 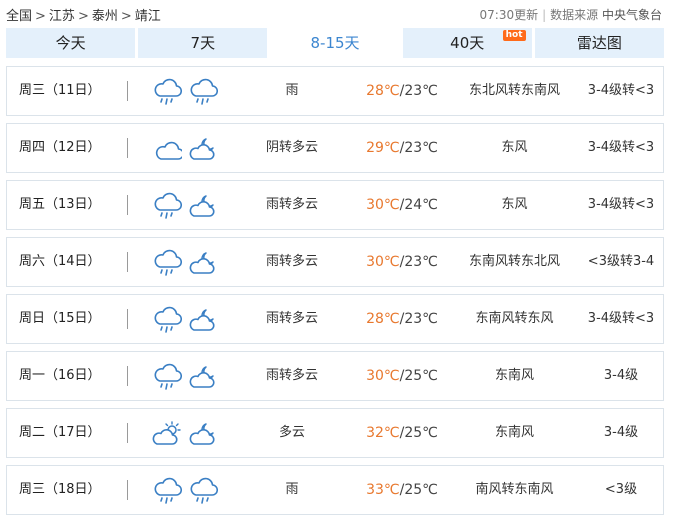 I want to click on tab-1: 7天, so click(x=203, y=43).